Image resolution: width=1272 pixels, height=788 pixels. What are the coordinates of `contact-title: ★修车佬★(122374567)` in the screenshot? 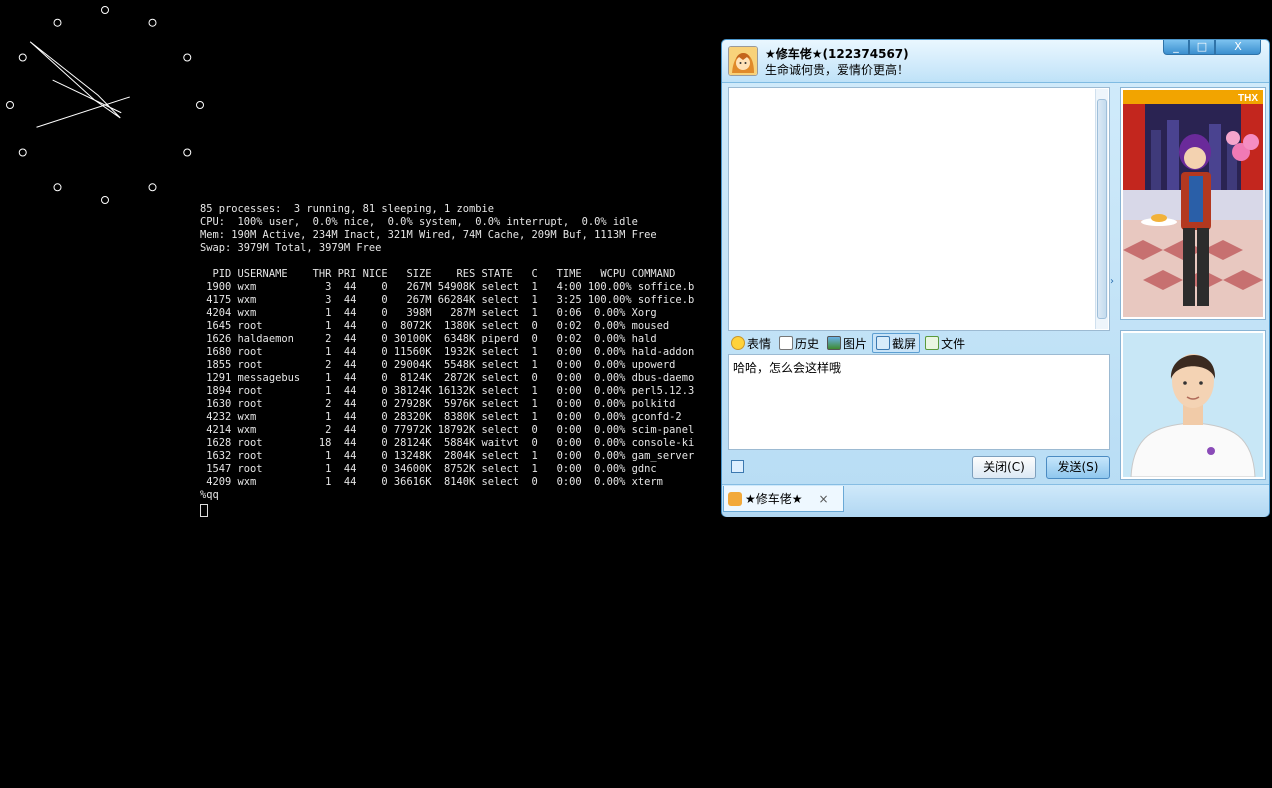 It's located at (837, 54).